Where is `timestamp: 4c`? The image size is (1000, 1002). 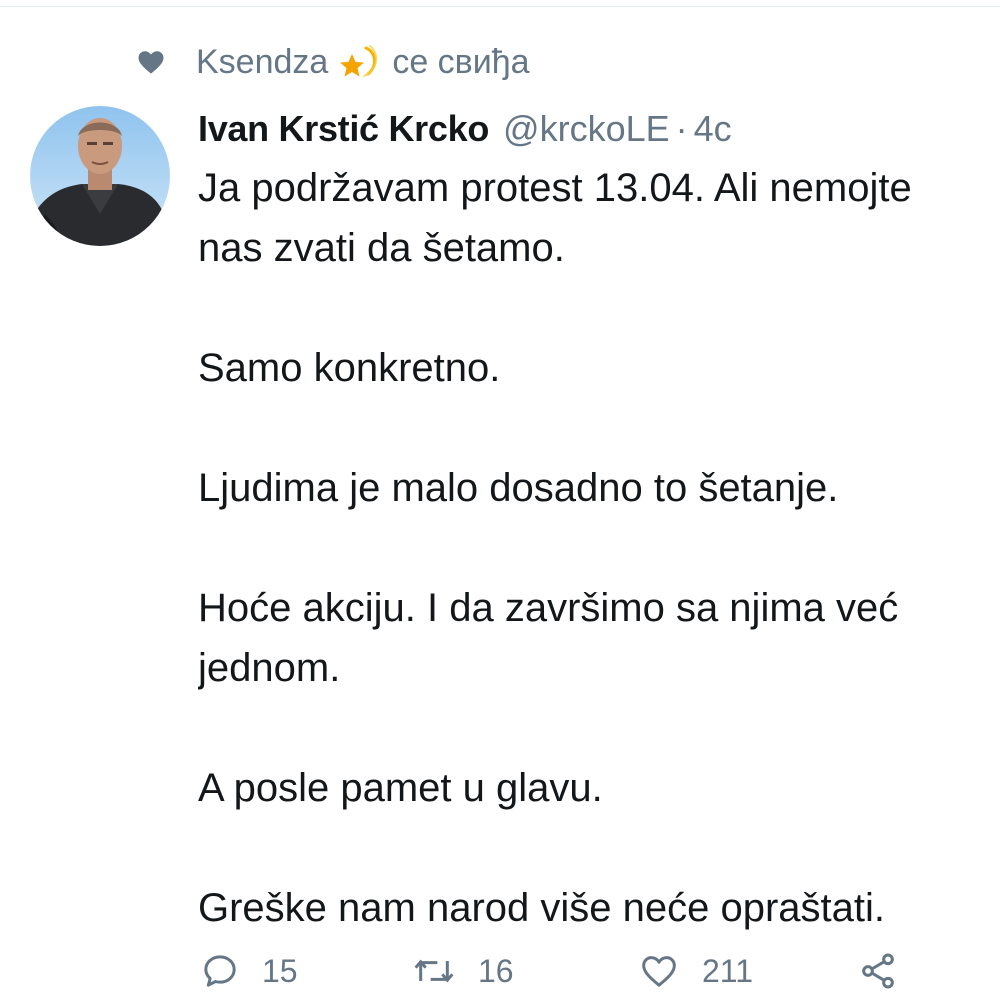
timestamp: 4c is located at coordinates (713, 129).